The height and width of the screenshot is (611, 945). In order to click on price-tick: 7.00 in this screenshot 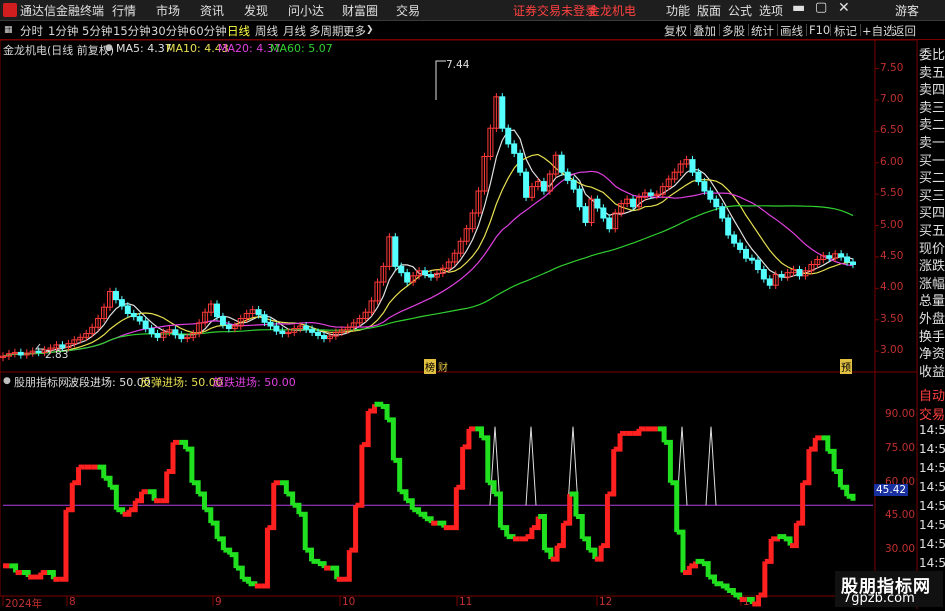, I will do `click(892, 98)`.